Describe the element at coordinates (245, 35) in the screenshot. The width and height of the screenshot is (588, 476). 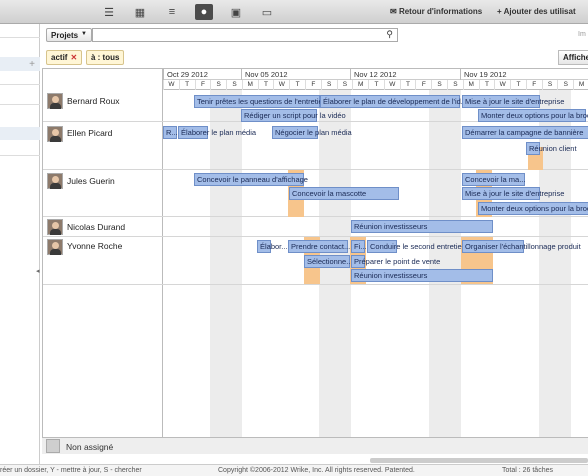
I see `search-input: ⚲` at that location.